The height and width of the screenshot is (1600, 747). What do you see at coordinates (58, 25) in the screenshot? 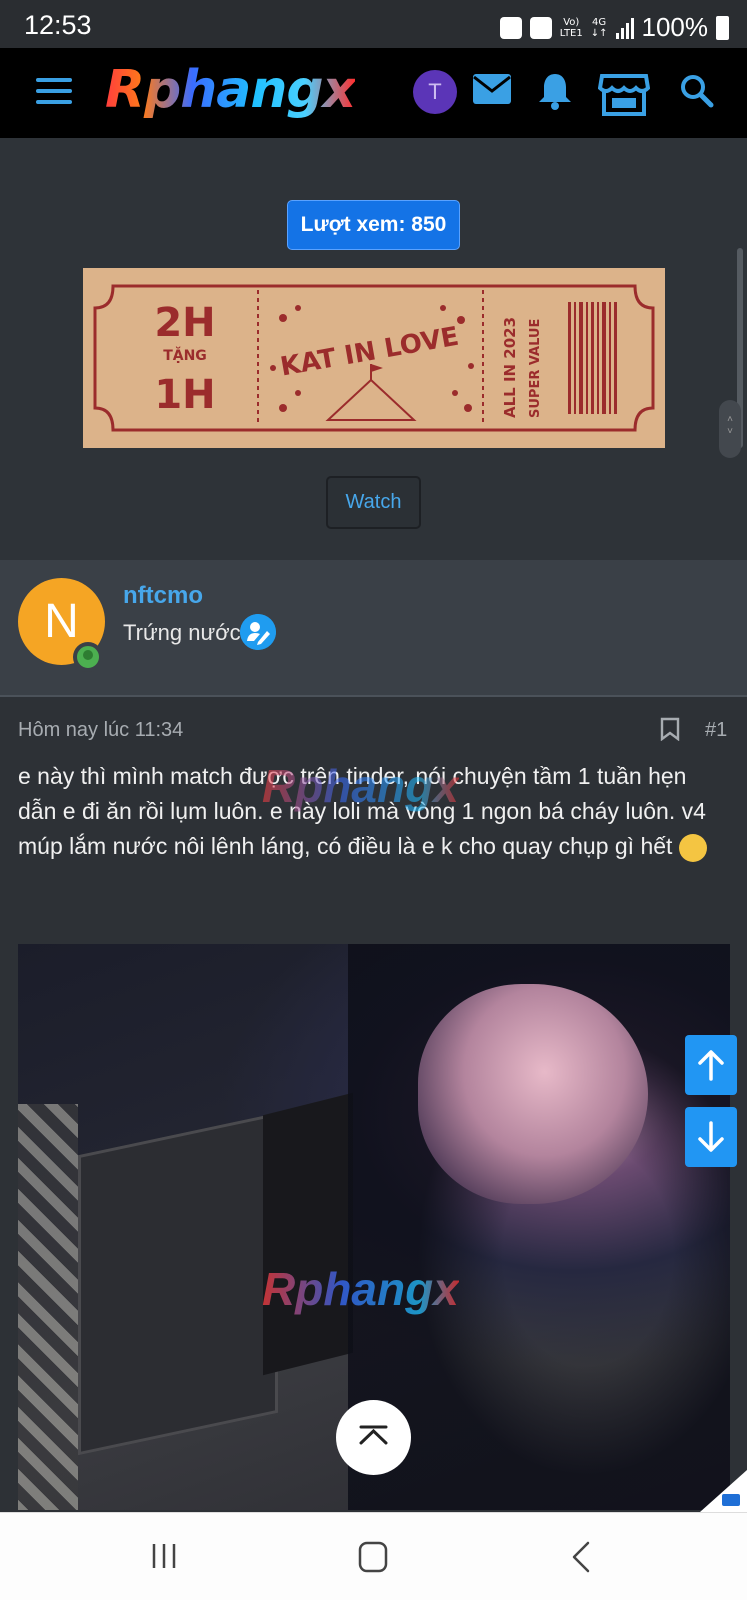
I see `clock: 12:53` at bounding box center [58, 25].